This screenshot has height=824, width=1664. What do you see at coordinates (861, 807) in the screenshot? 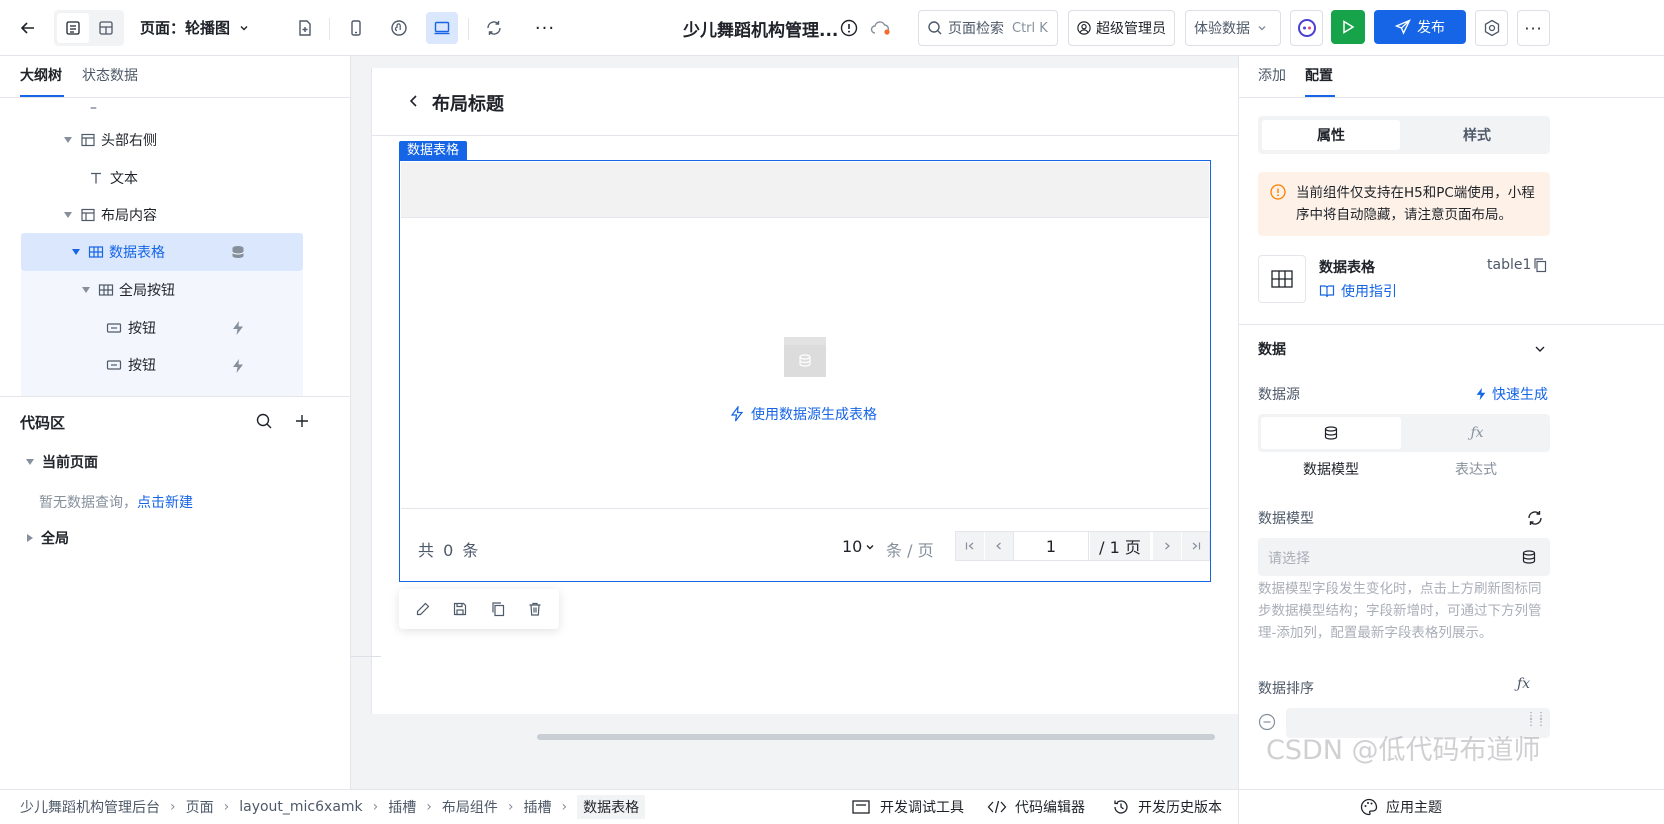
I see `debug-console-icon` at bounding box center [861, 807].